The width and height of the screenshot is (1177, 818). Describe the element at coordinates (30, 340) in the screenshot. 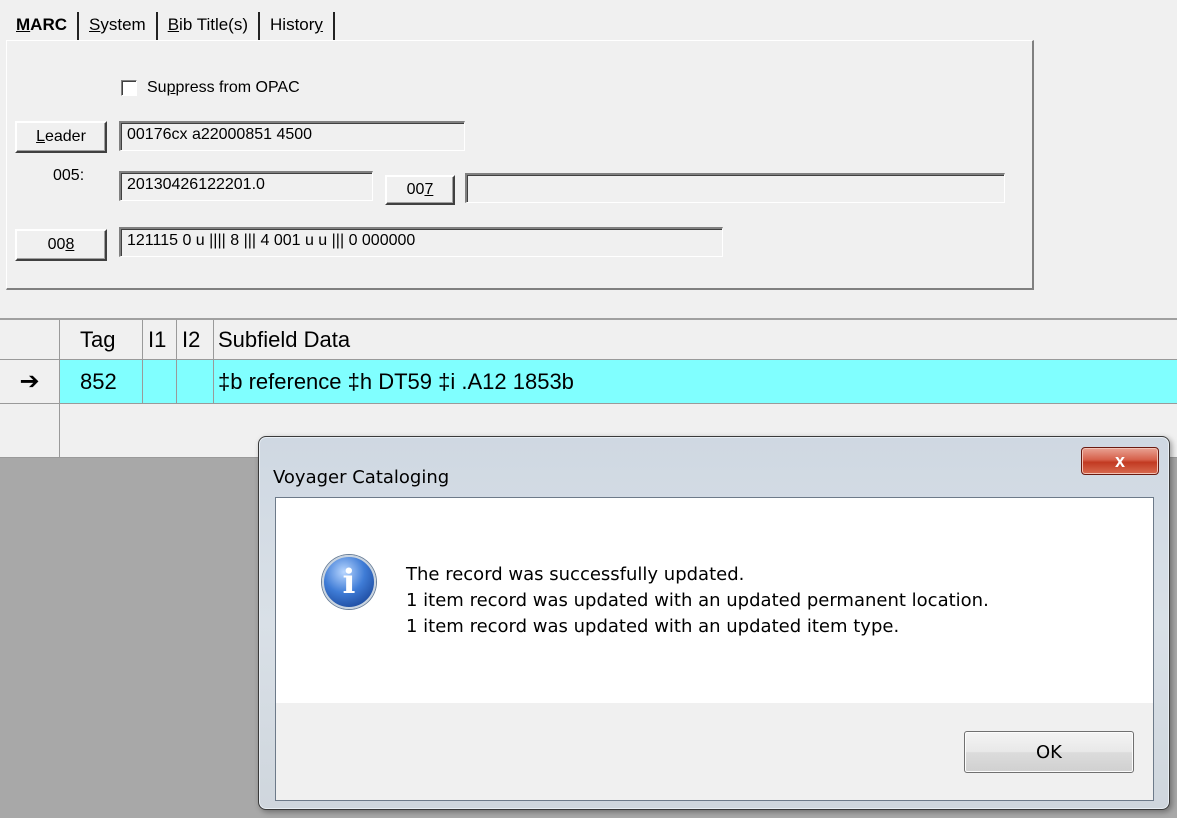

I see `row-marker-header` at that location.